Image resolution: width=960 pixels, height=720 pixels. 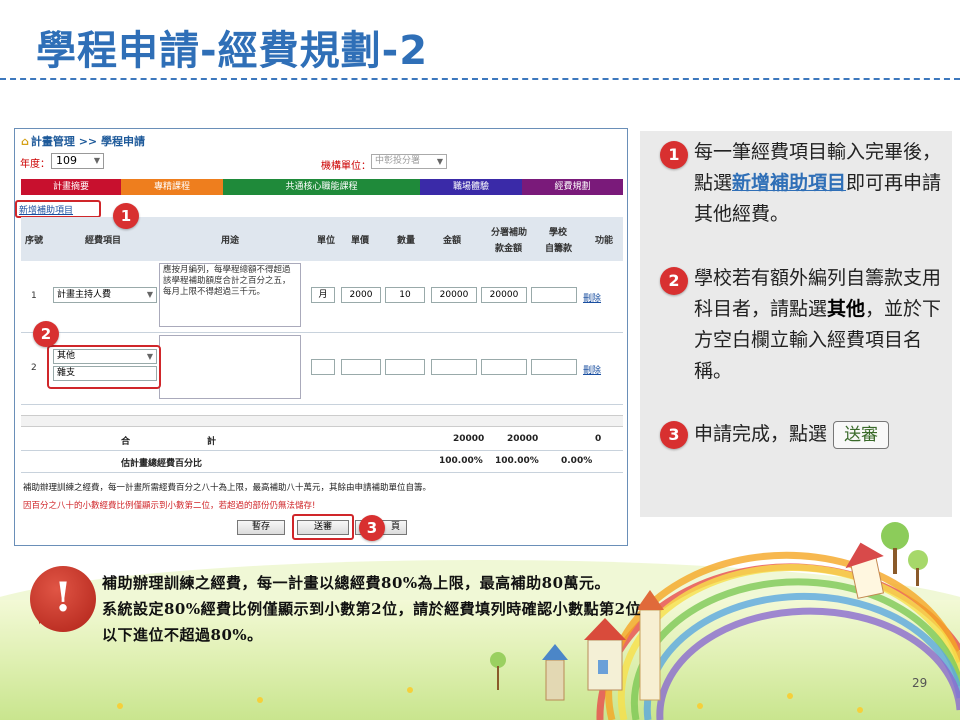 What do you see at coordinates (509, 249) in the screenshot?
I see `col-subsidy-2: 款金額` at bounding box center [509, 249].